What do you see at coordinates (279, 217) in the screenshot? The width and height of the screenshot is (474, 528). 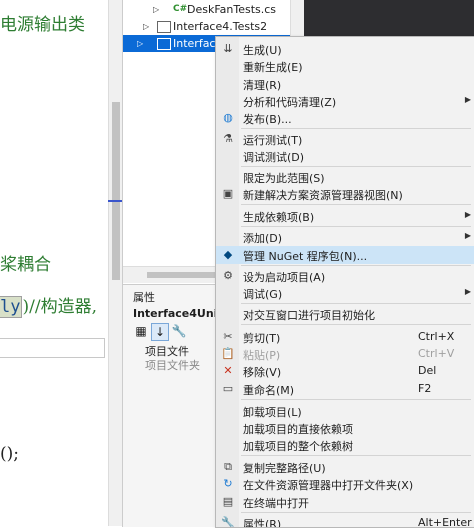 I see `menu-item-label: 生成依赖项(B)` at bounding box center [279, 217].